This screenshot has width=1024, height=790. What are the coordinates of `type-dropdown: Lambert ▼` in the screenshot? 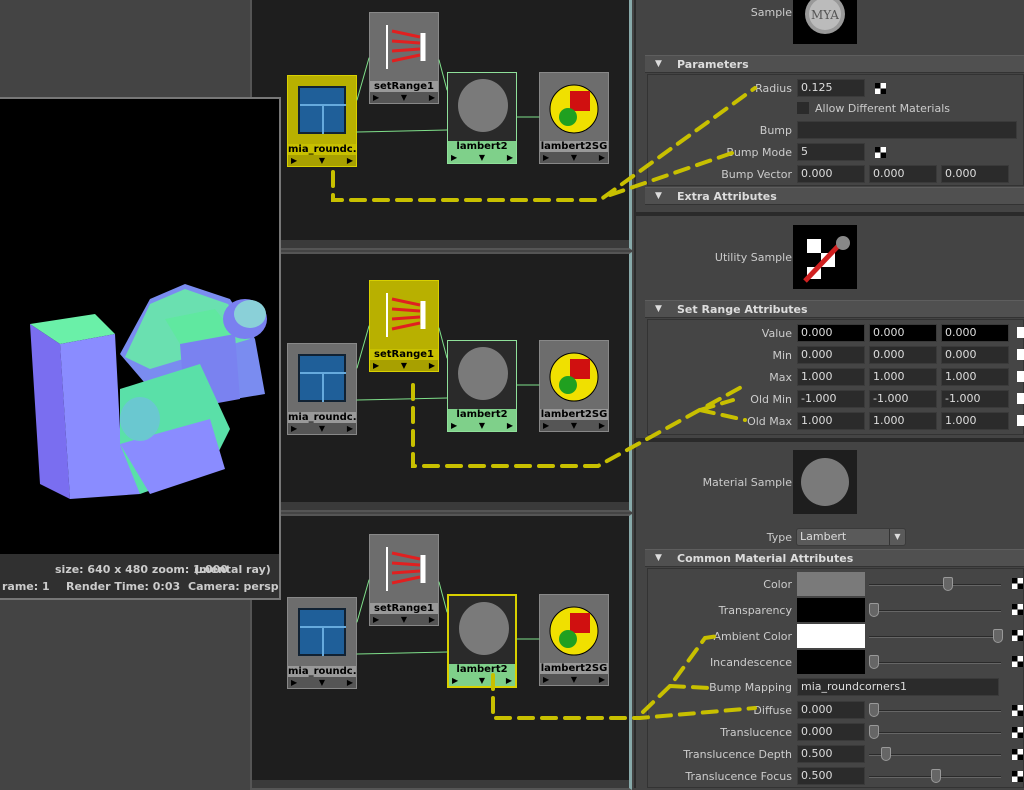 It's located at (851, 537).